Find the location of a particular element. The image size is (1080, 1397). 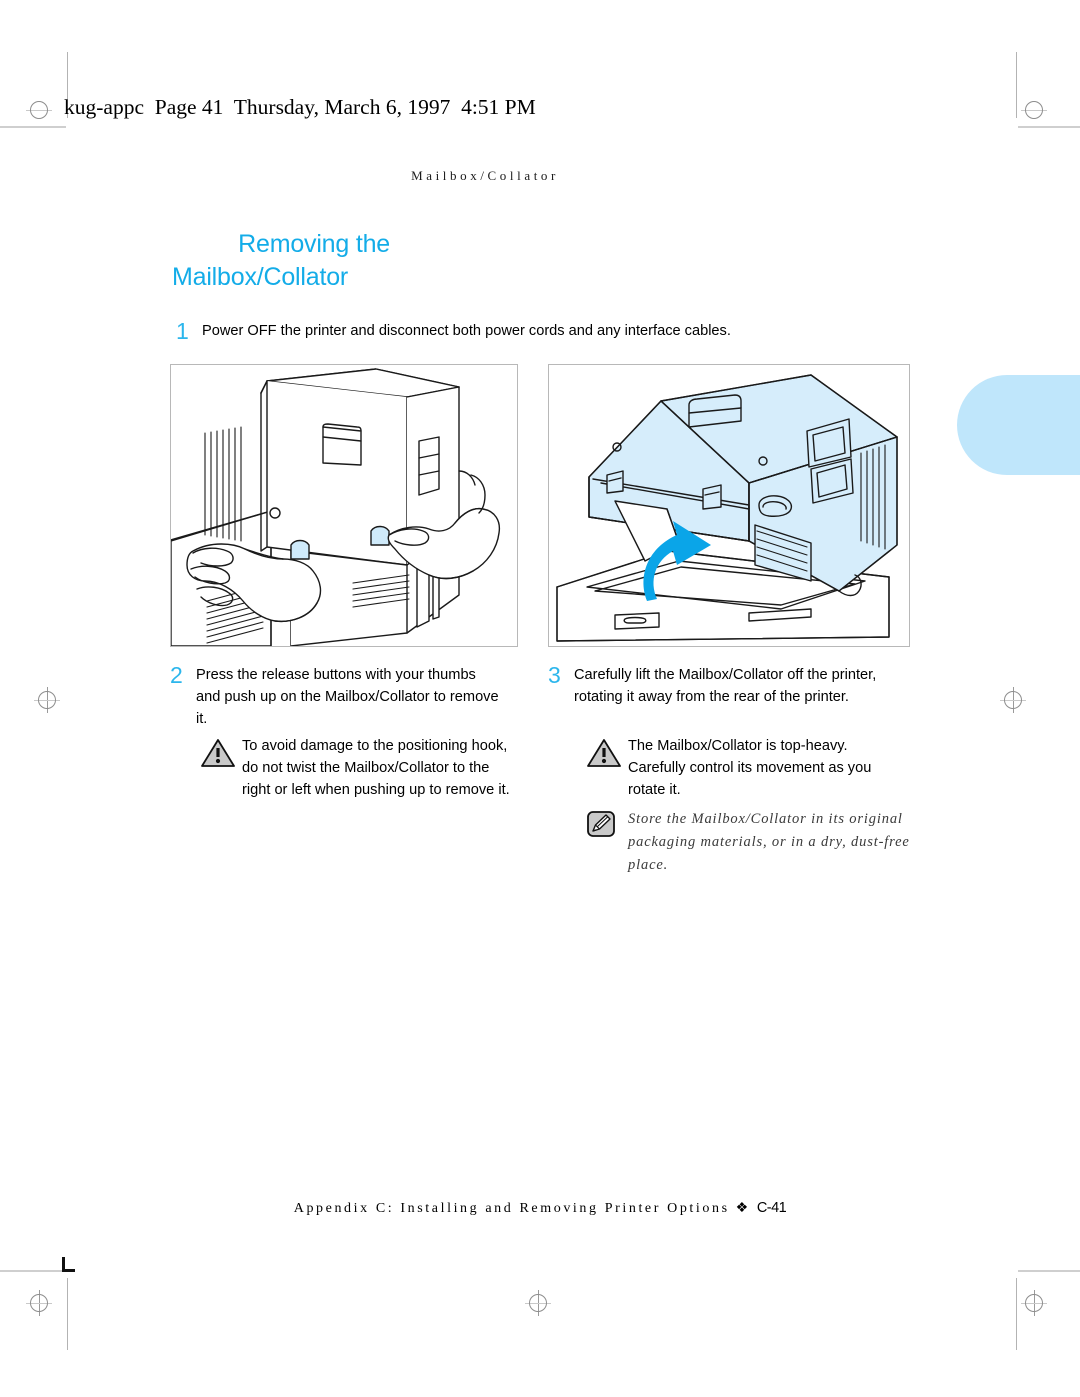

crop-rule-bottom-left is located at coordinates (33, 1271).